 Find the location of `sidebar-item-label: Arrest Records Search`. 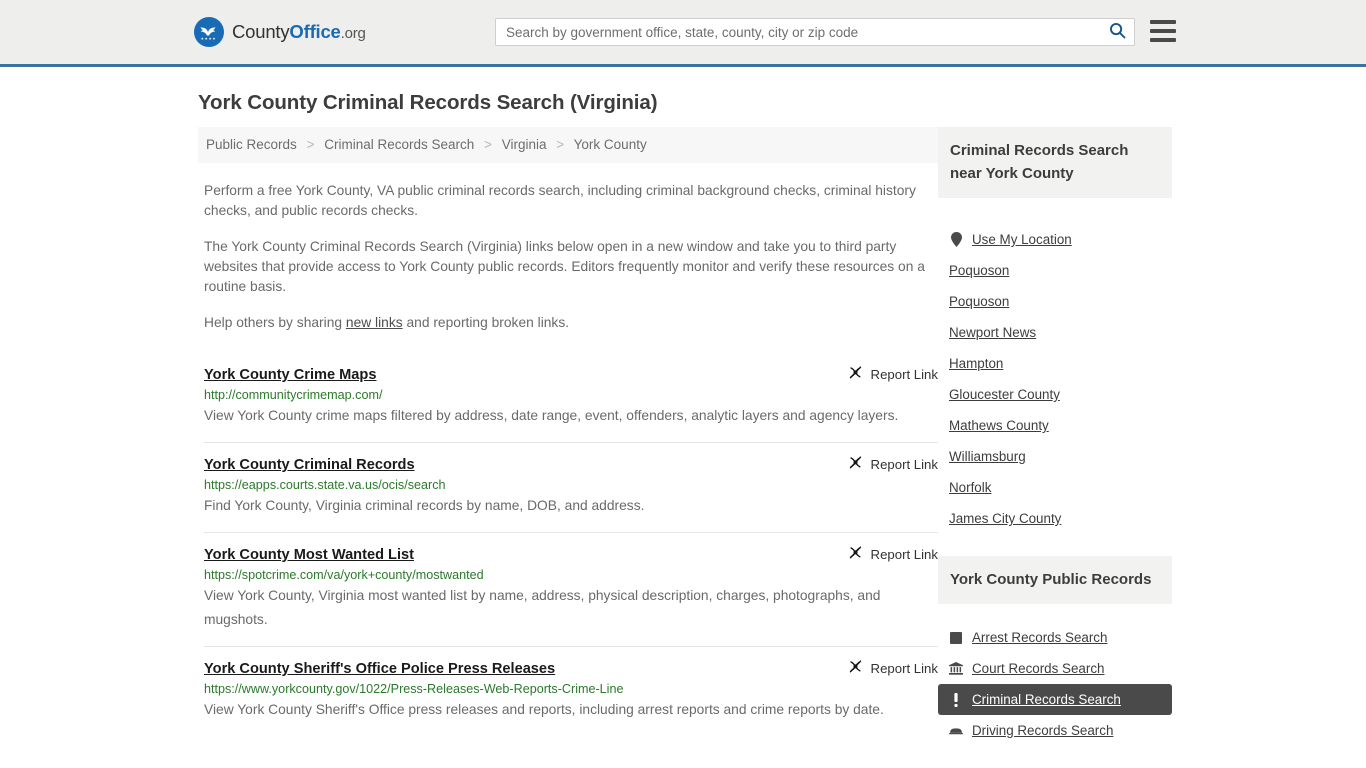

sidebar-item-label: Arrest Records Search is located at coordinates (1039, 637).